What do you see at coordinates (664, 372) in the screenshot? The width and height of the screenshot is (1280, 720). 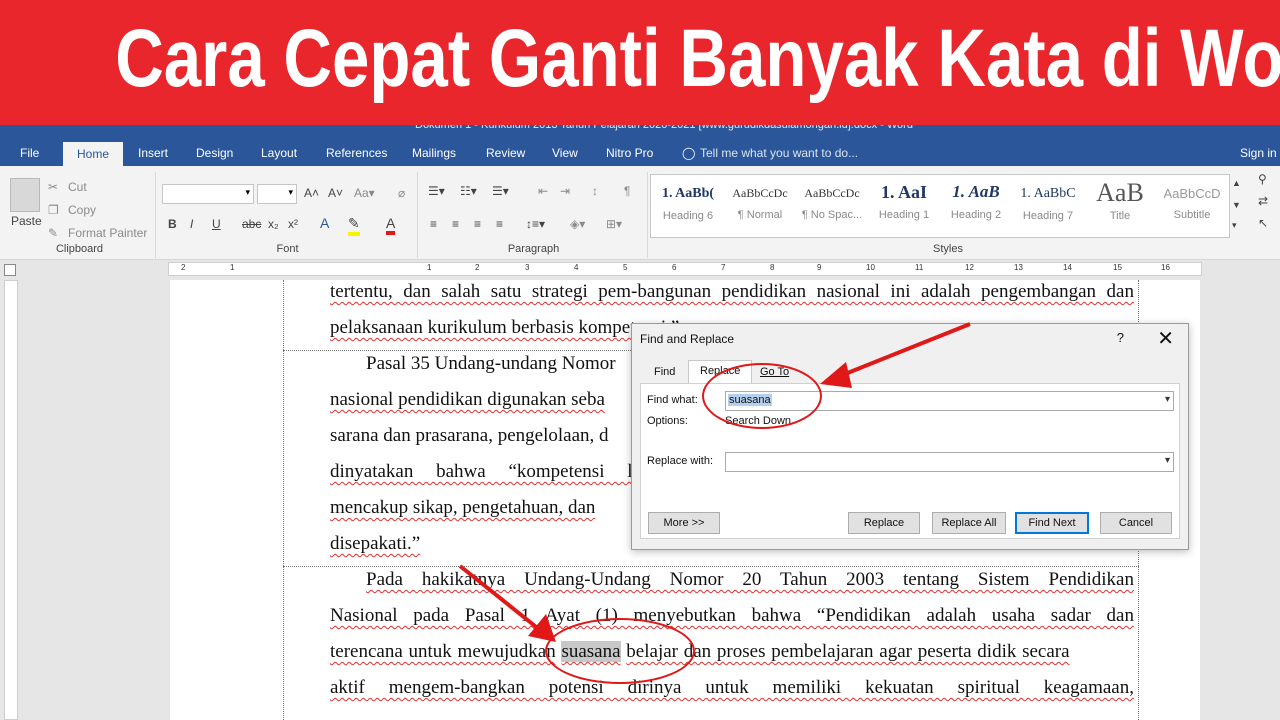 I see `dialog-tab-find: Find` at bounding box center [664, 372].